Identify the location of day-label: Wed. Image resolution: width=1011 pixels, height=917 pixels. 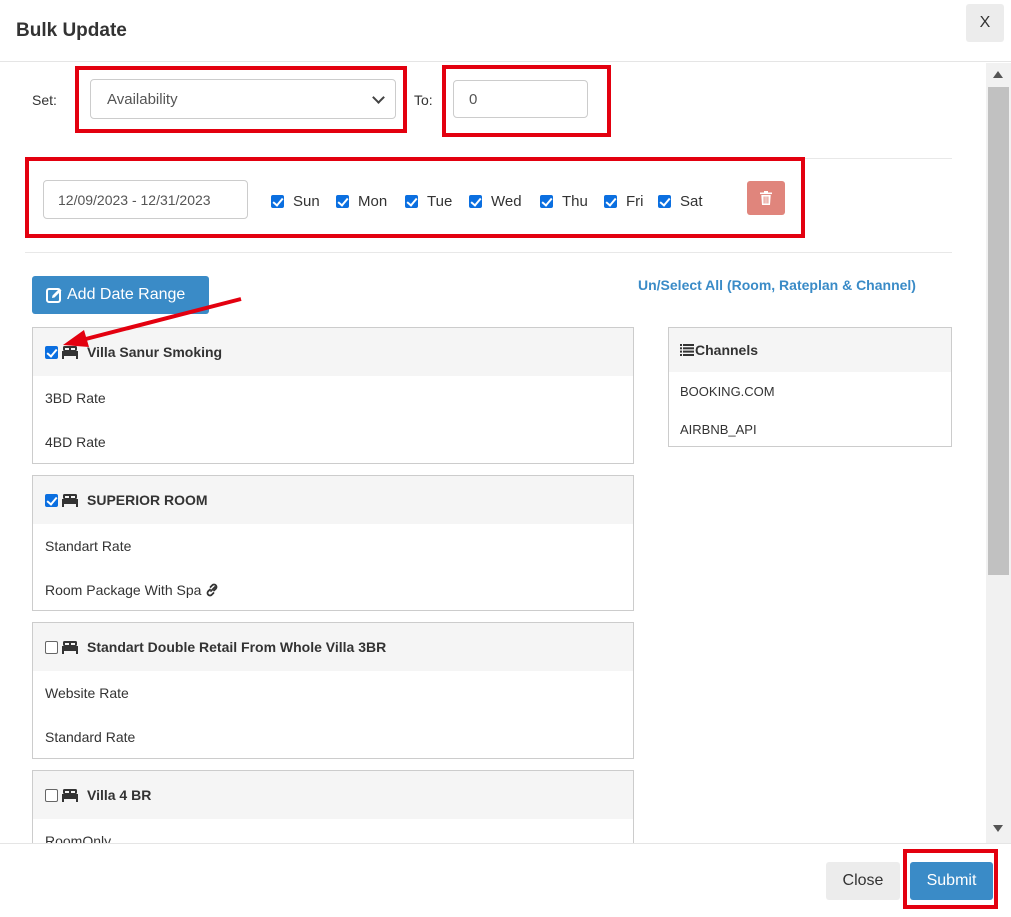
(506, 201).